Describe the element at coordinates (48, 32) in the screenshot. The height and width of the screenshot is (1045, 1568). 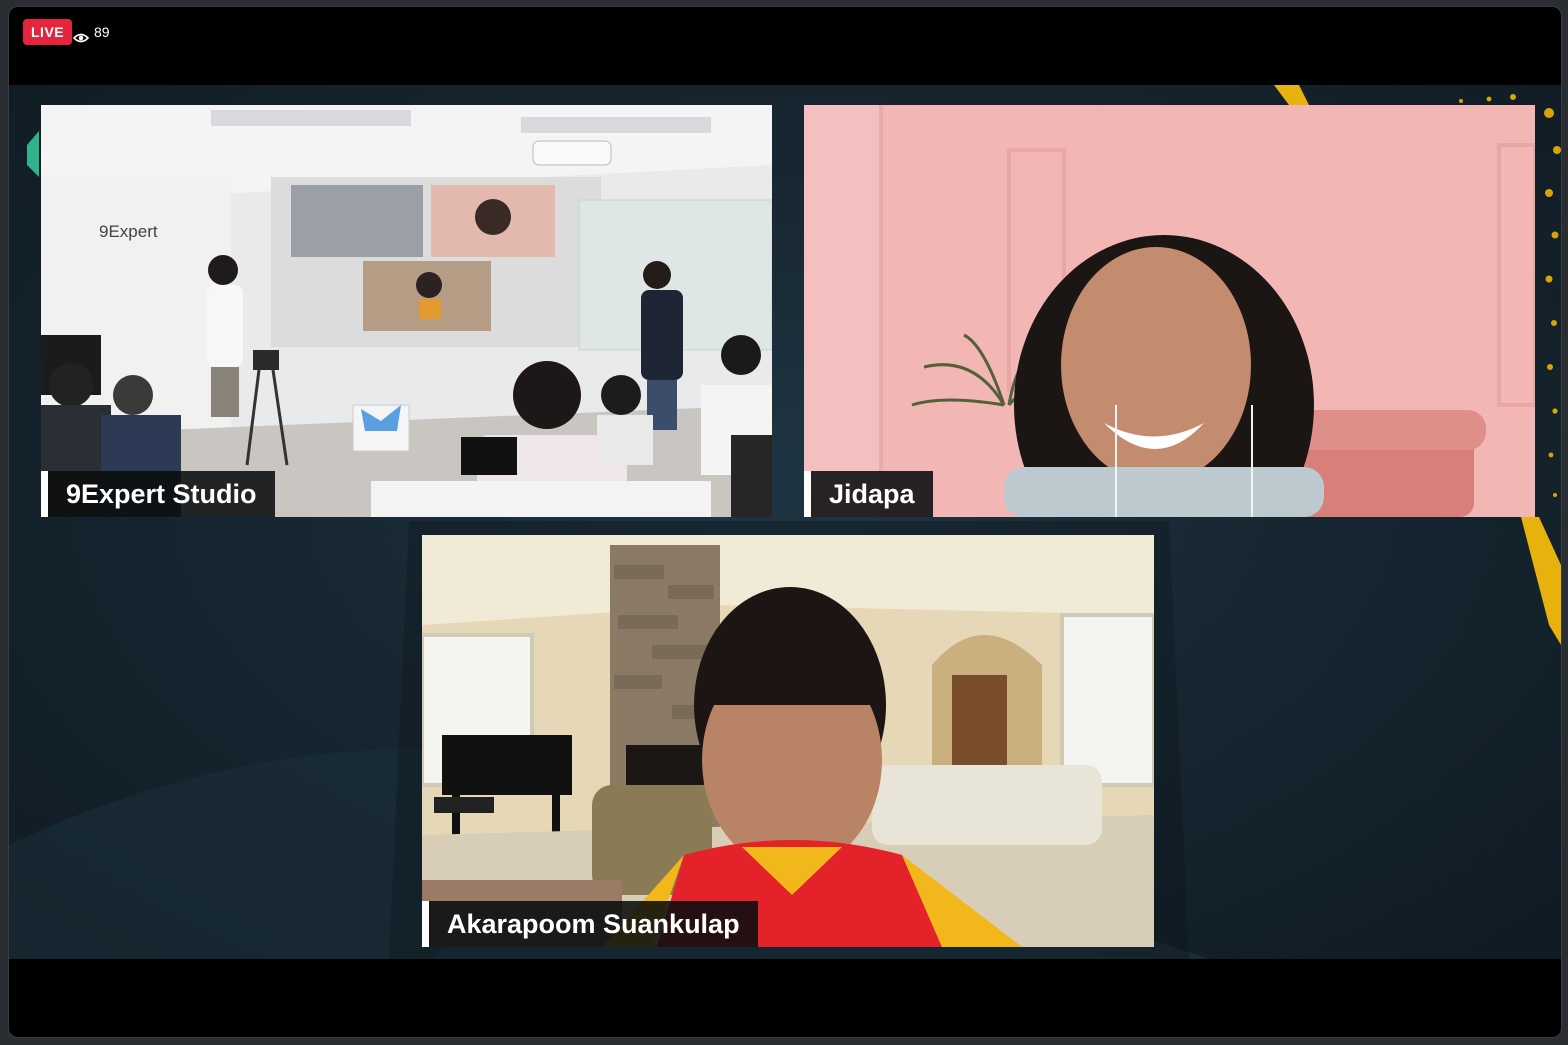
I see `live-badge: LIVE` at that location.